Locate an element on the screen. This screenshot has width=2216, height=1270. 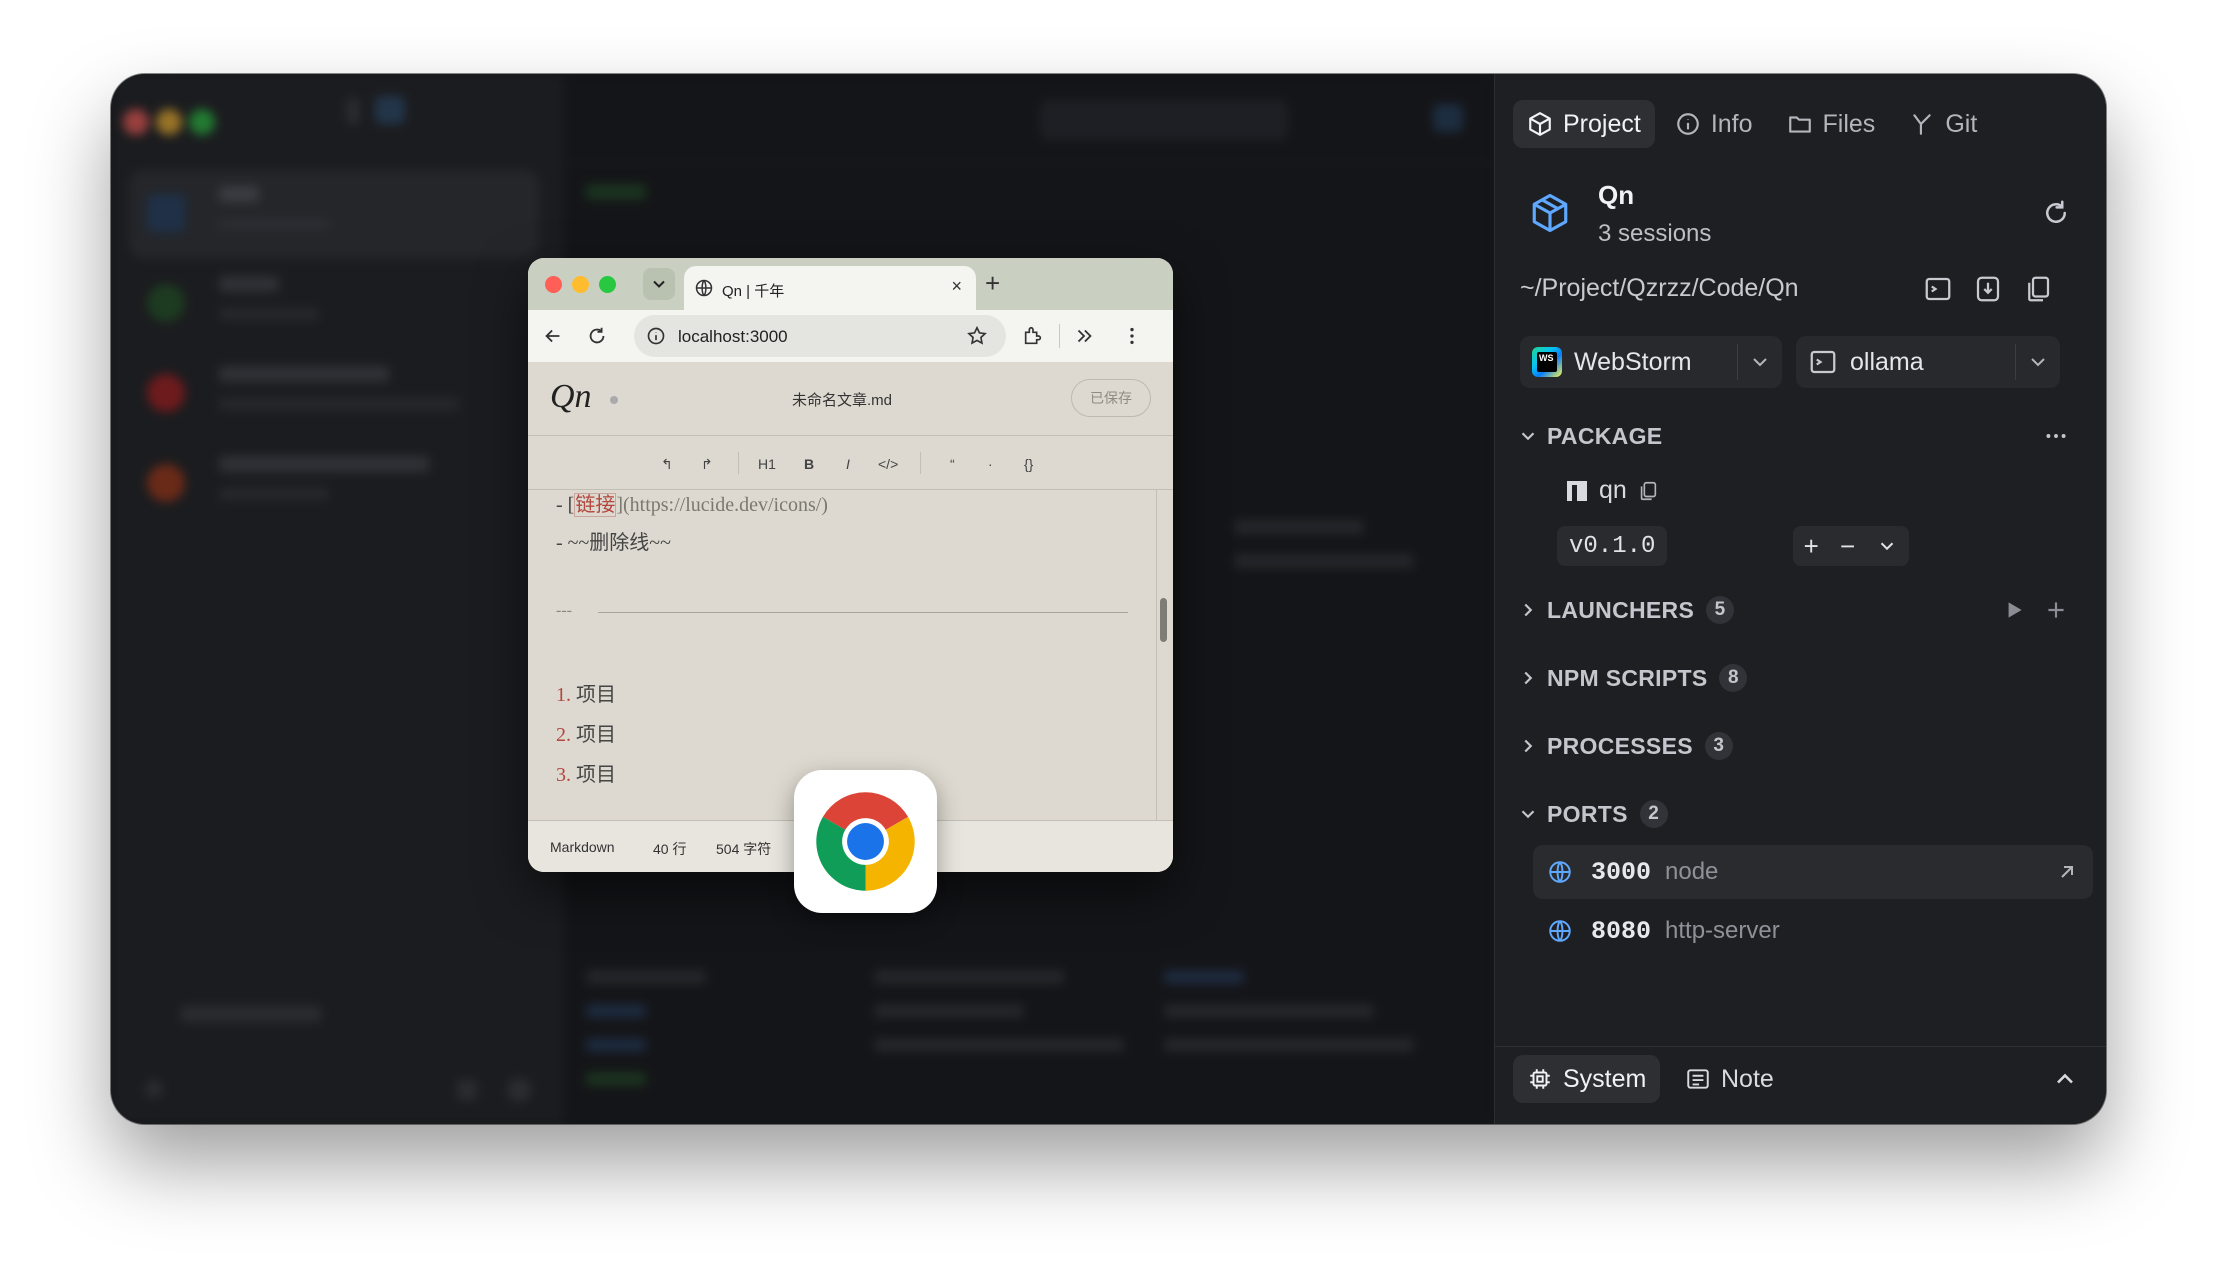
scrollbar-thumb is located at coordinates (1163, 620).